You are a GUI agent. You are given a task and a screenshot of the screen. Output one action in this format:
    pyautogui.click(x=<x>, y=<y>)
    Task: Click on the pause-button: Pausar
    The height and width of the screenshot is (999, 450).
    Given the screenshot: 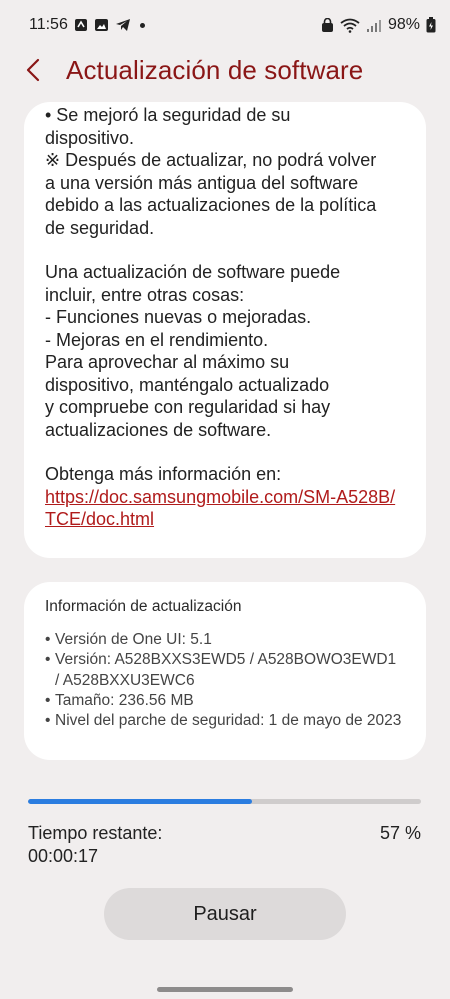 What is the action you would take?
    pyautogui.click(x=225, y=914)
    